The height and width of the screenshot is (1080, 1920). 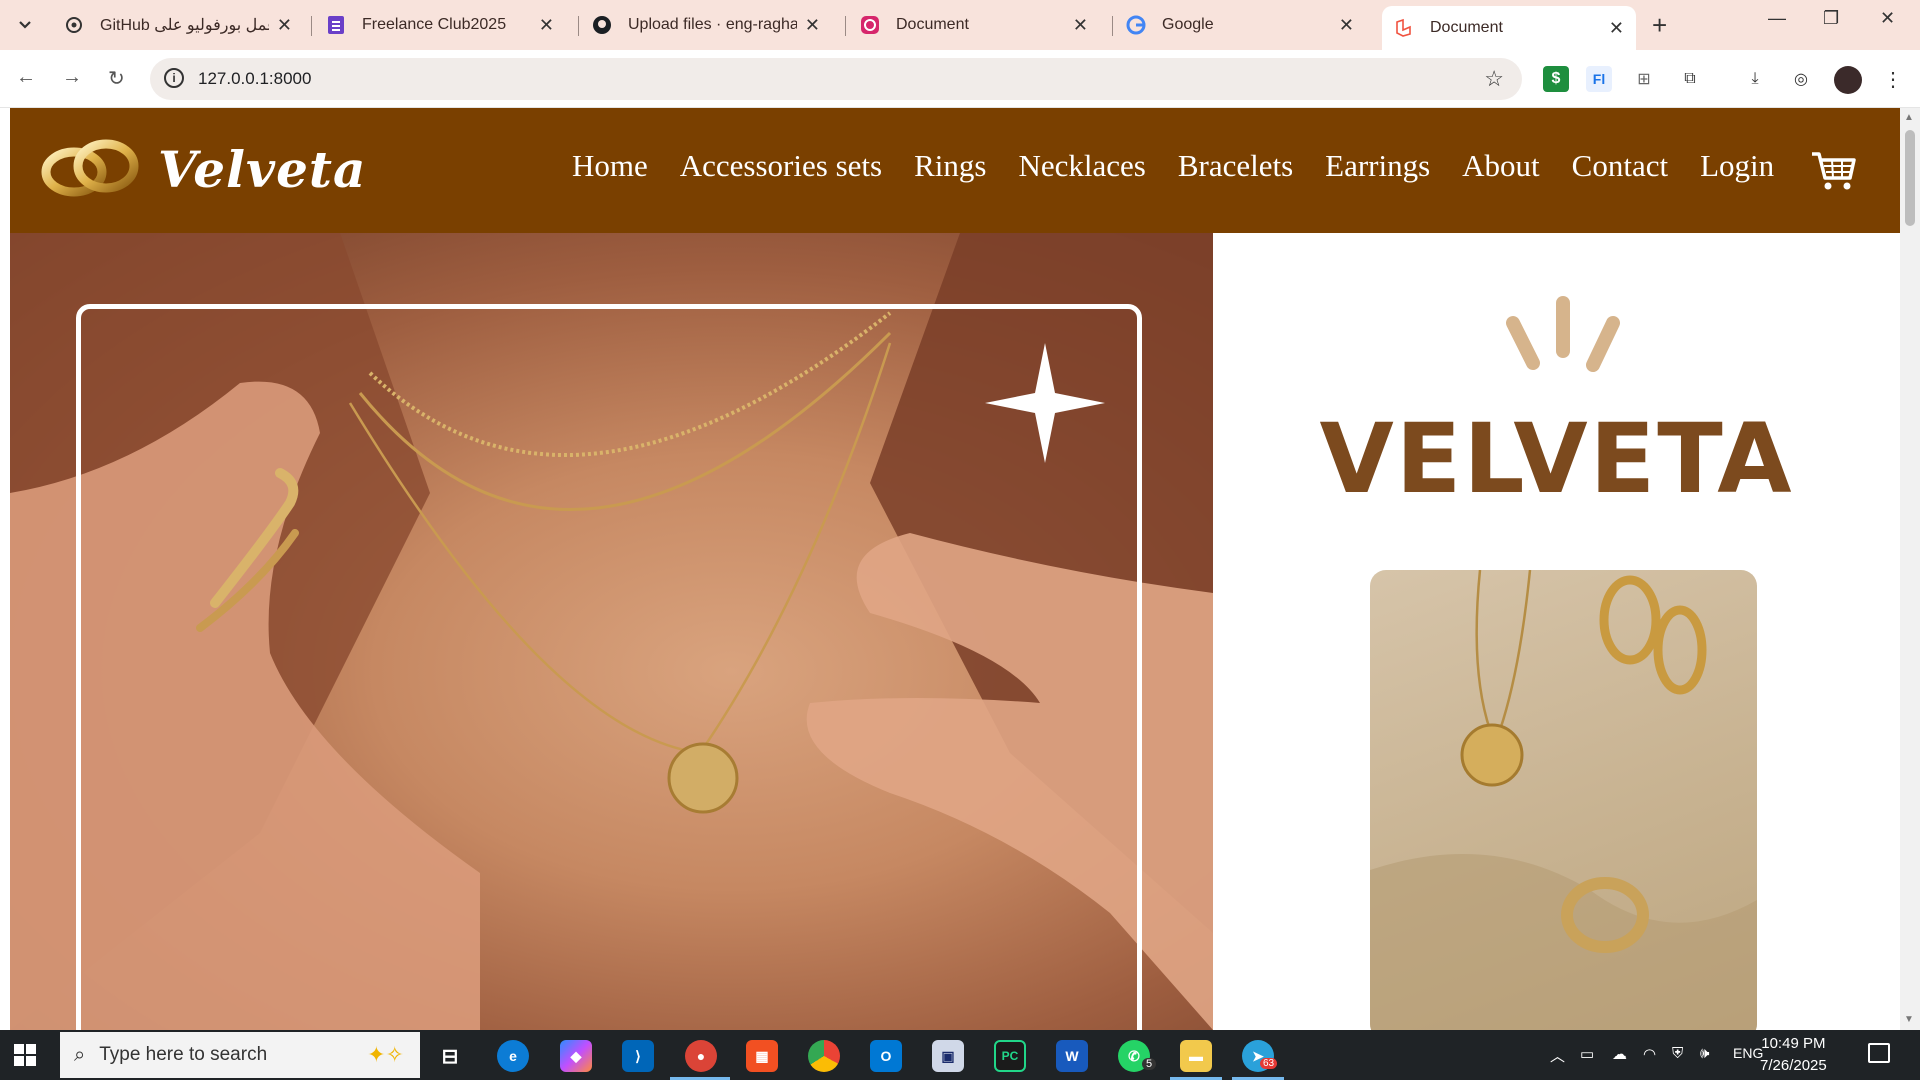 What do you see at coordinates (25, 1055) in the screenshot?
I see `windows-start-icon` at bounding box center [25, 1055].